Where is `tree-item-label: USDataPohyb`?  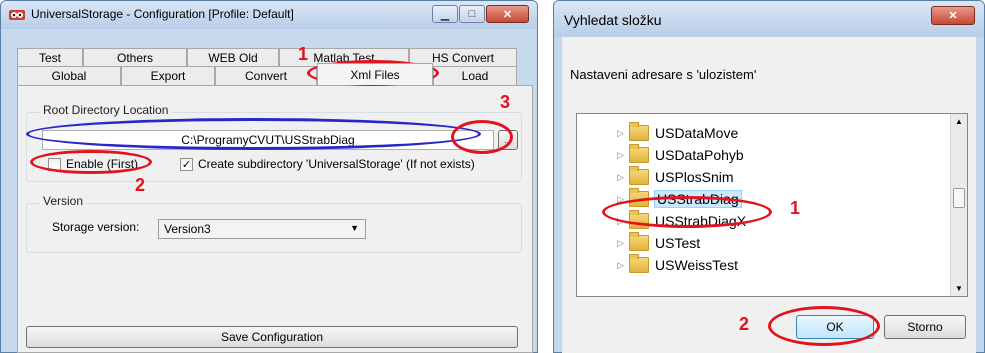 tree-item-label: USDataPohyb is located at coordinates (699, 155).